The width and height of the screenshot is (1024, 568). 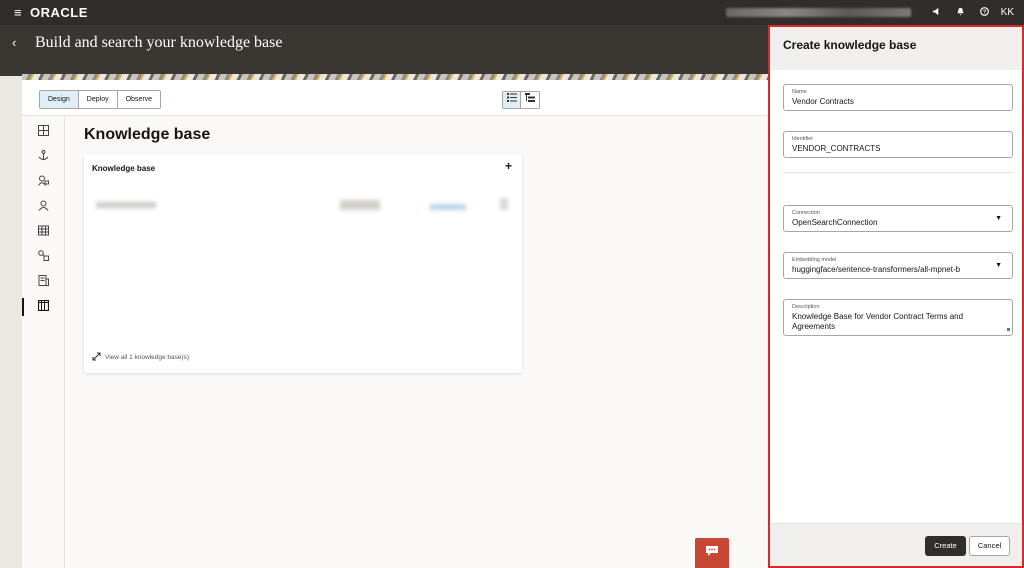 What do you see at coordinates (945, 546) in the screenshot?
I see `create-button: Create` at bounding box center [945, 546].